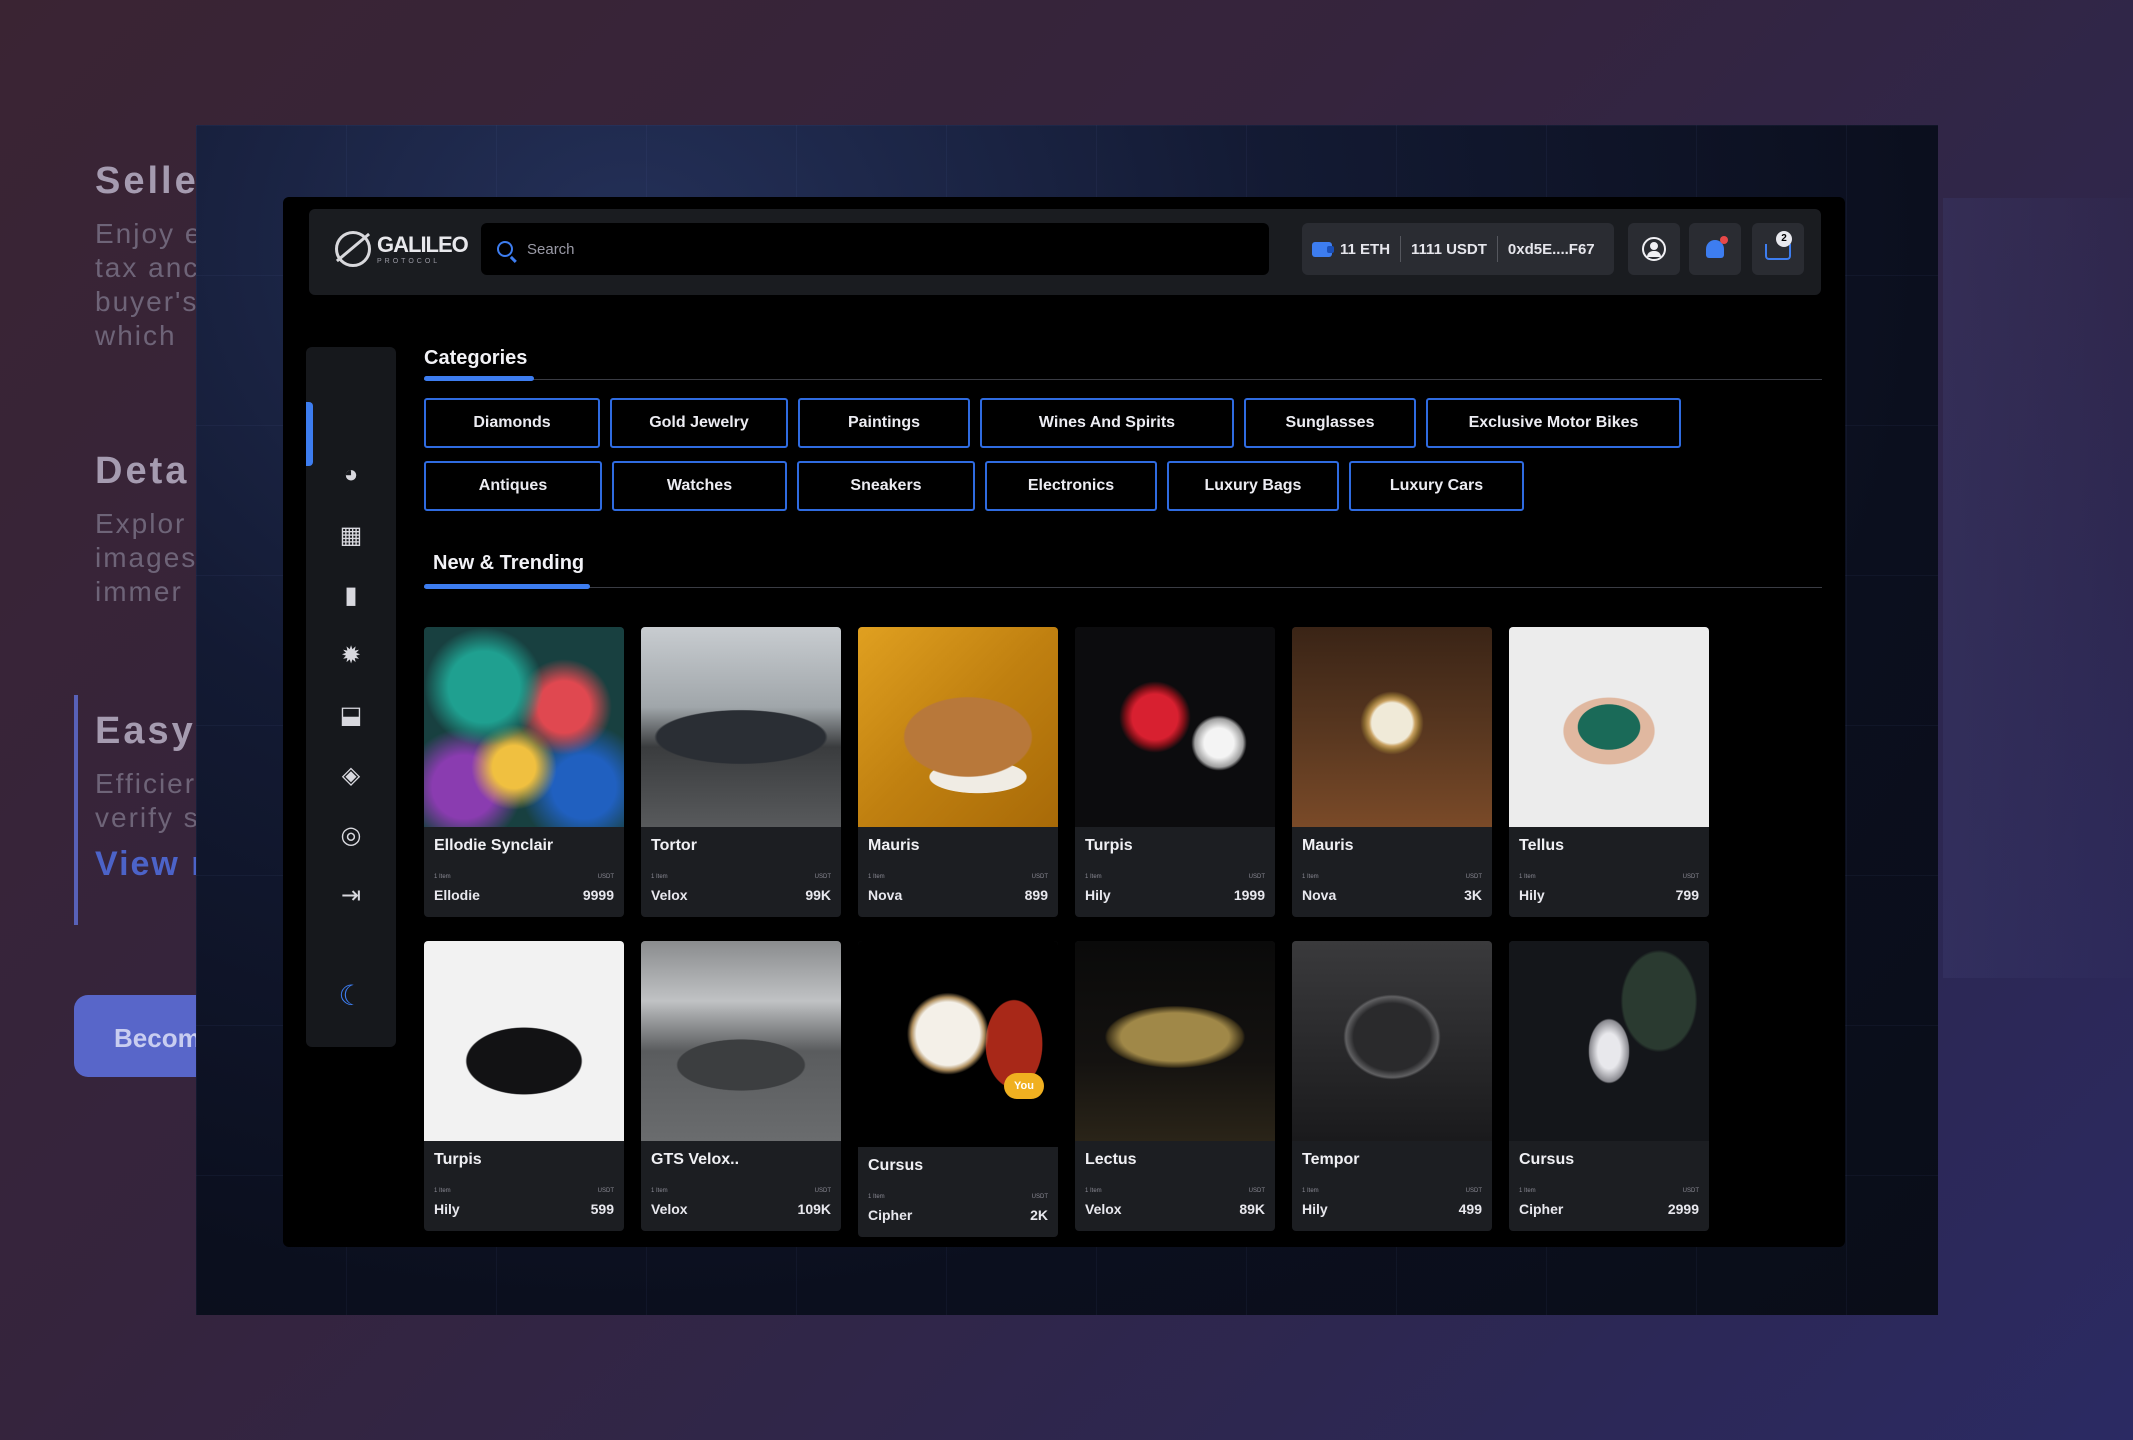 The width and height of the screenshot is (2133, 1440). I want to click on gear-icon: ✹, so click(351, 655).